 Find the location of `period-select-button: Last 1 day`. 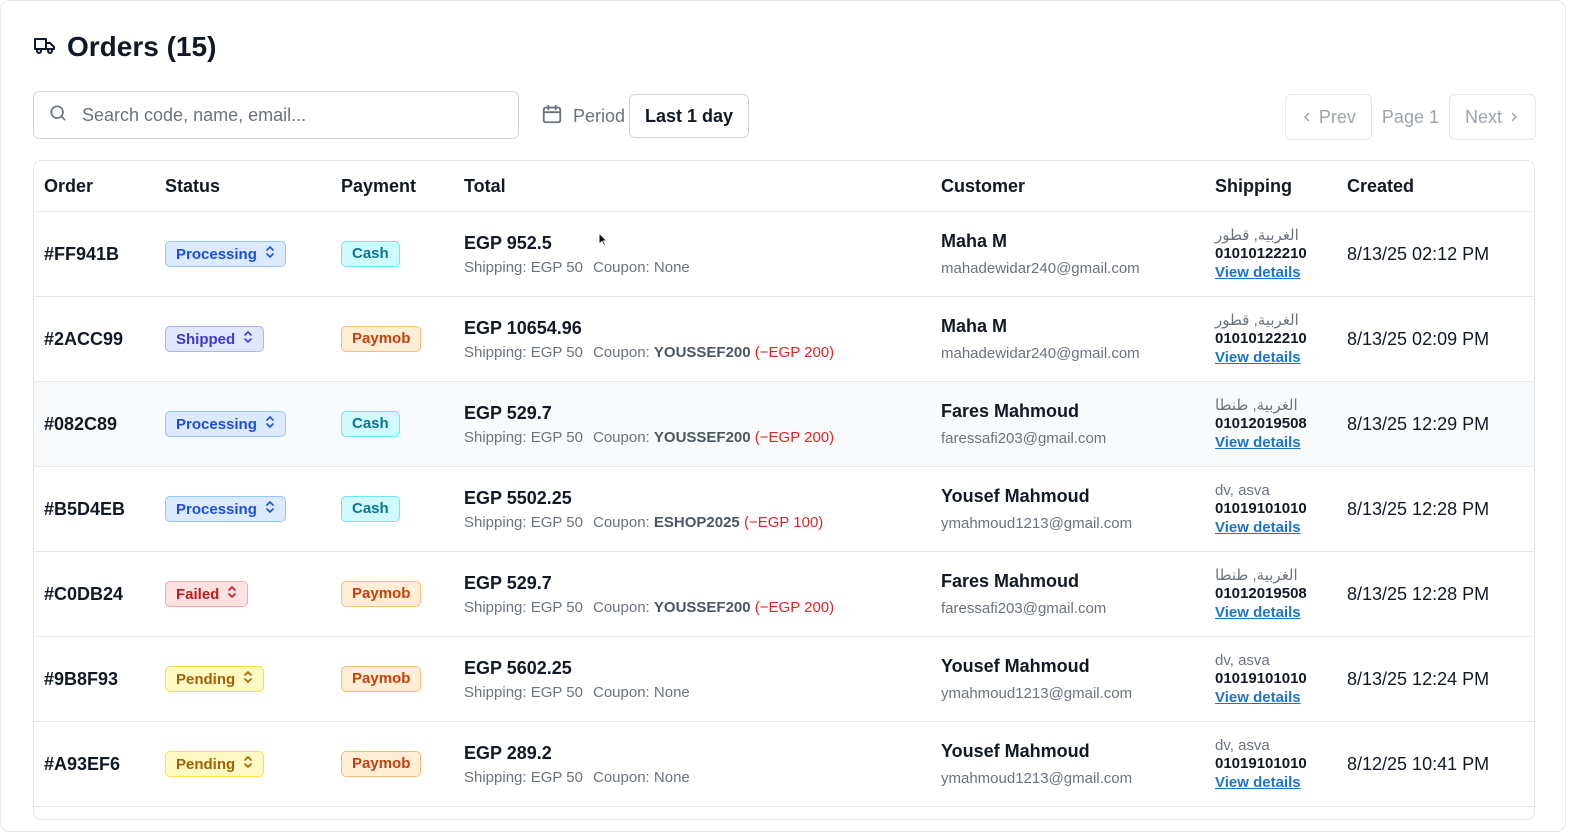

period-select-button: Last 1 day is located at coordinates (689, 116).